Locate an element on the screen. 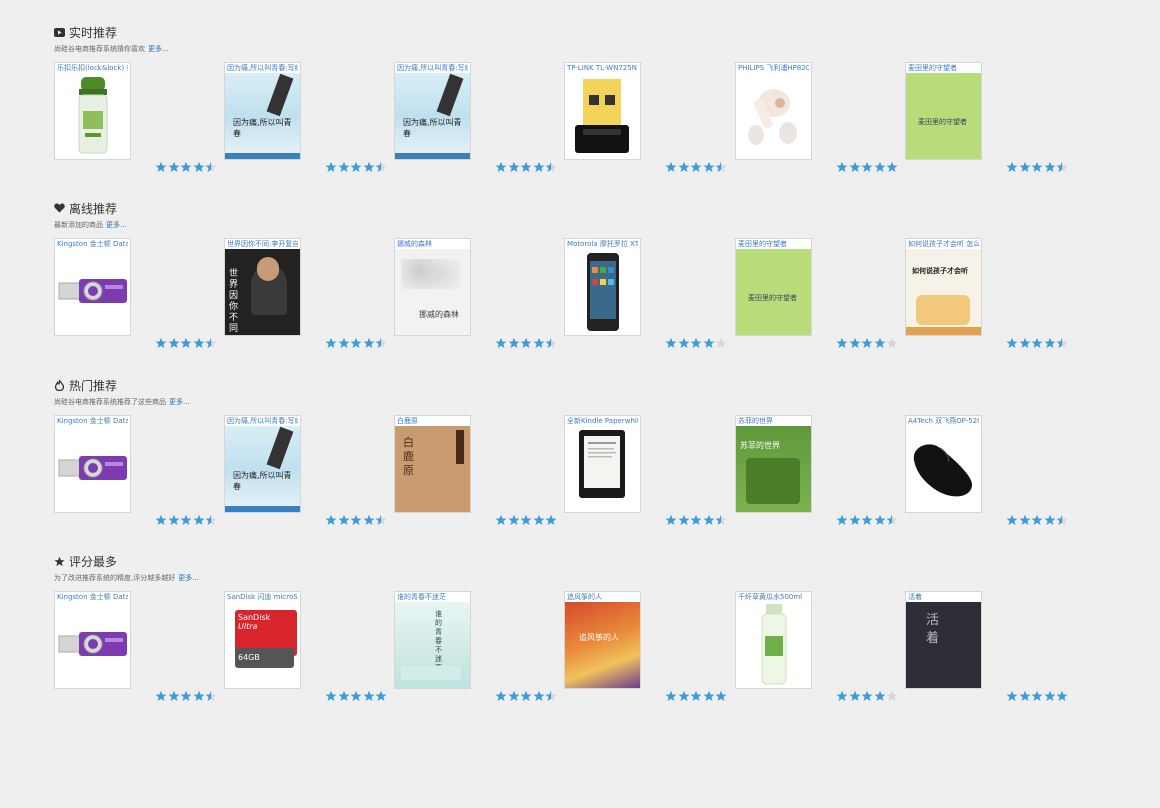  product-image: 谁的青春不迷茫 is located at coordinates (432, 645).